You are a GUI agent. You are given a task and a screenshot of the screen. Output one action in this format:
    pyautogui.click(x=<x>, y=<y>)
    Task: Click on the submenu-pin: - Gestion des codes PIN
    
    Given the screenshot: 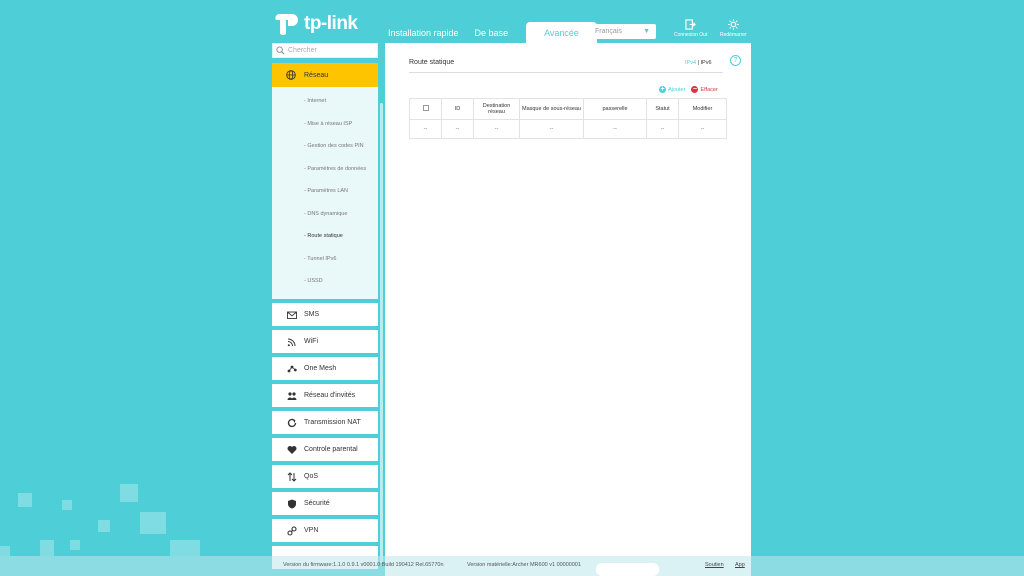 What is the action you would take?
    pyautogui.click(x=325, y=146)
    